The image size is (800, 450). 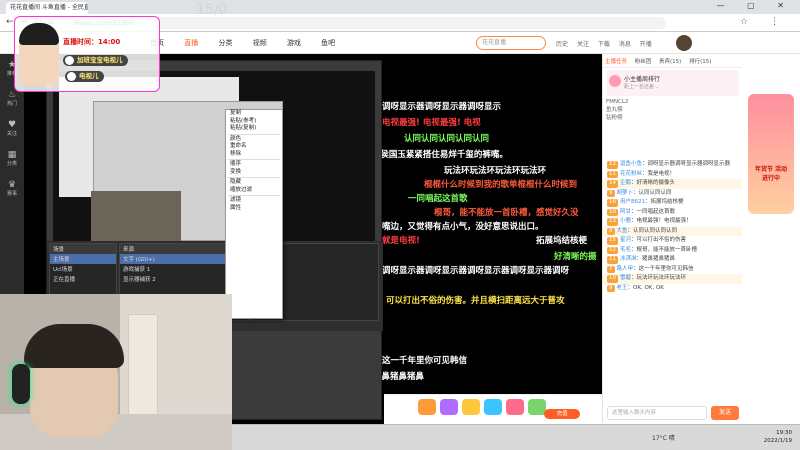 I want to click on danmu-message: 就是电视!, so click(x=401, y=241).